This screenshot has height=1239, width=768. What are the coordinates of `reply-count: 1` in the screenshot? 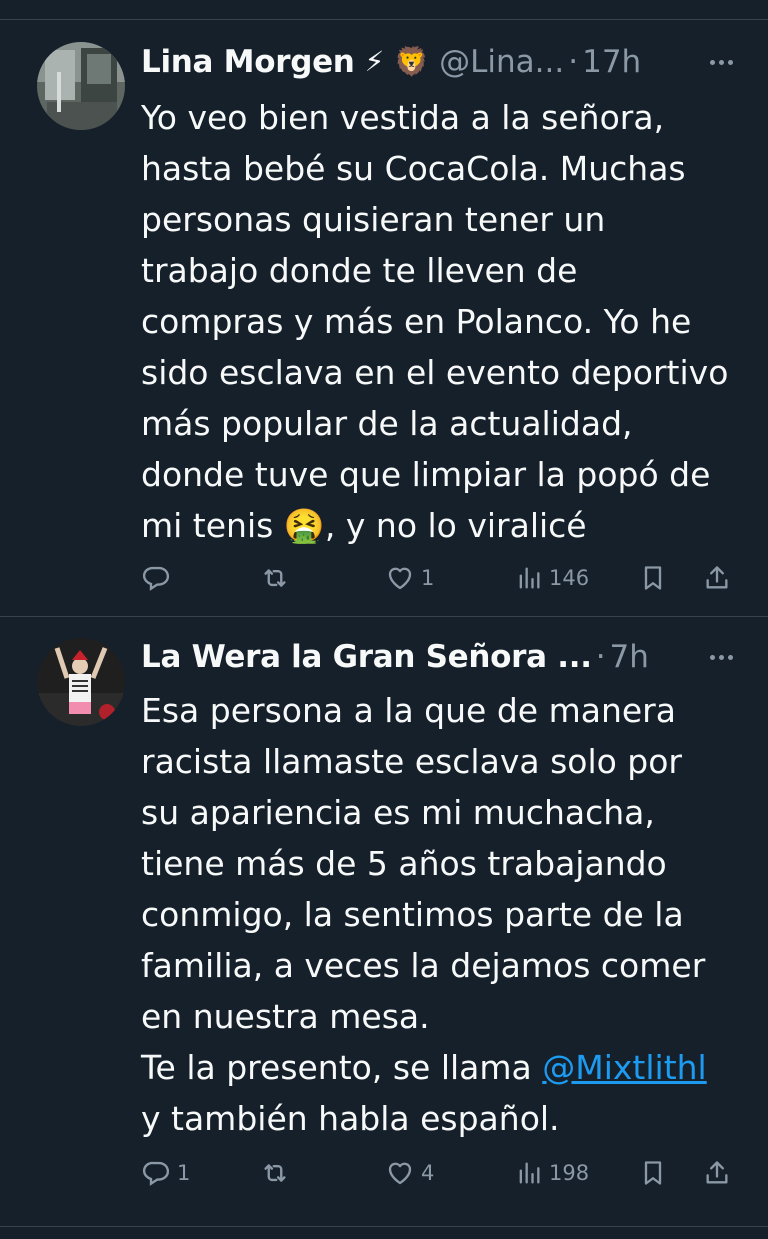 It's located at (184, 1173).